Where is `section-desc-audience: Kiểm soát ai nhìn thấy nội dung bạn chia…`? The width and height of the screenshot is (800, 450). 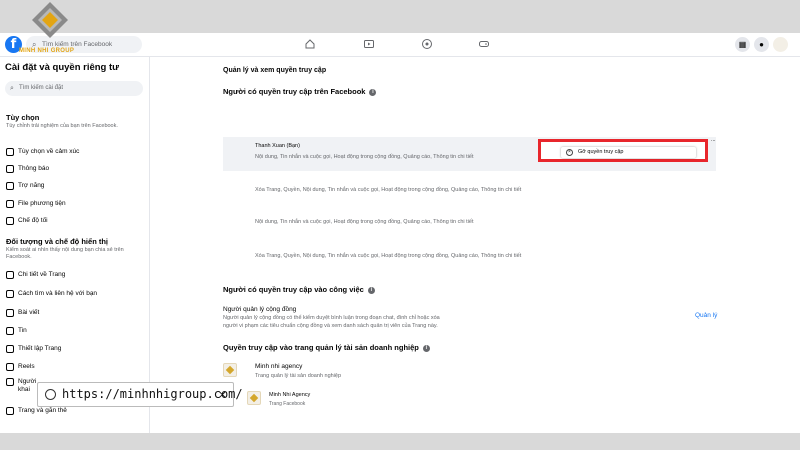
section-desc-audience: Kiểm soát ai nhìn thấy nội dung bạn chia… is located at coordinates (65, 253).